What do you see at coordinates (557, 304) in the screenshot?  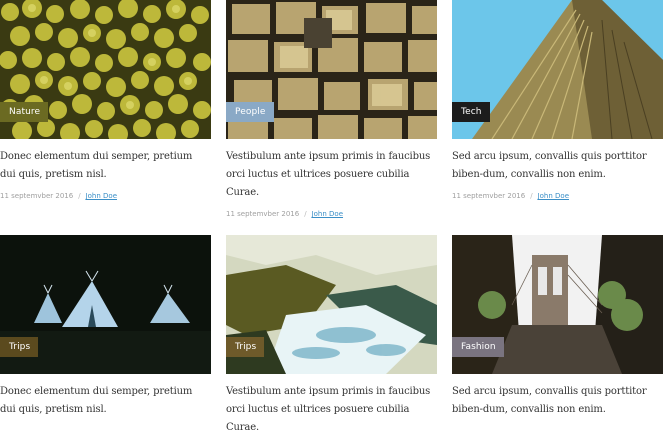 I see `post-thumbnail: Fashion` at bounding box center [557, 304].